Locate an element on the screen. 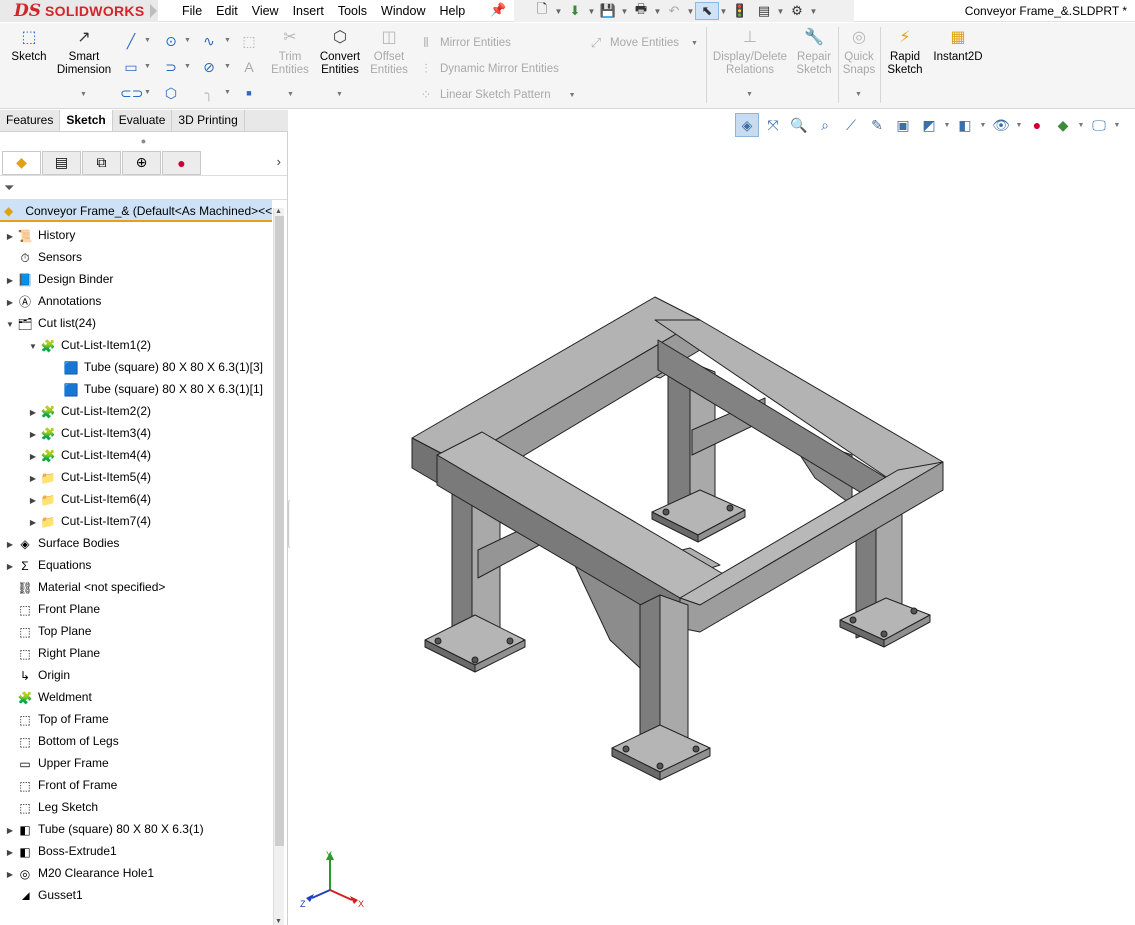  tree-item-cut-list-item: ▶ 📁 Cut-List-Item7(4) is located at coordinates (89, 521).